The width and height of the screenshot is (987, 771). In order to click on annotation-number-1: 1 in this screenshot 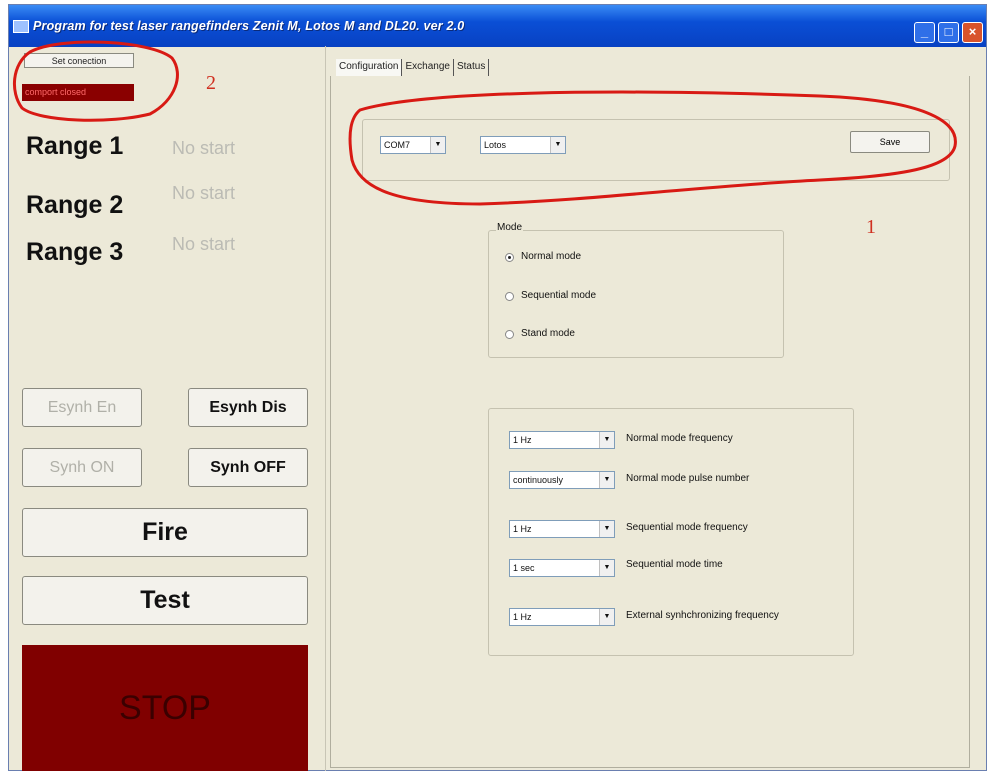, I will do `click(871, 227)`.